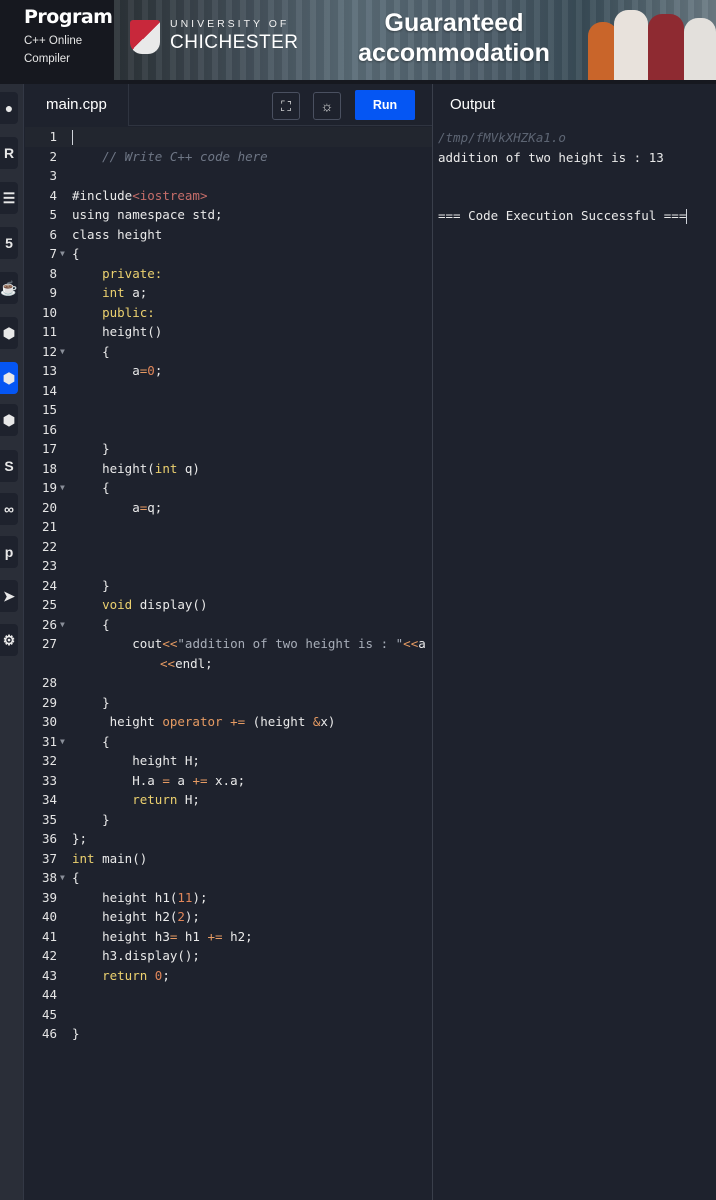 This screenshot has width=716, height=1200. What do you see at coordinates (454, 23) in the screenshot?
I see `ad-headline-line1: Guaranteed` at bounding box center [454, 23].